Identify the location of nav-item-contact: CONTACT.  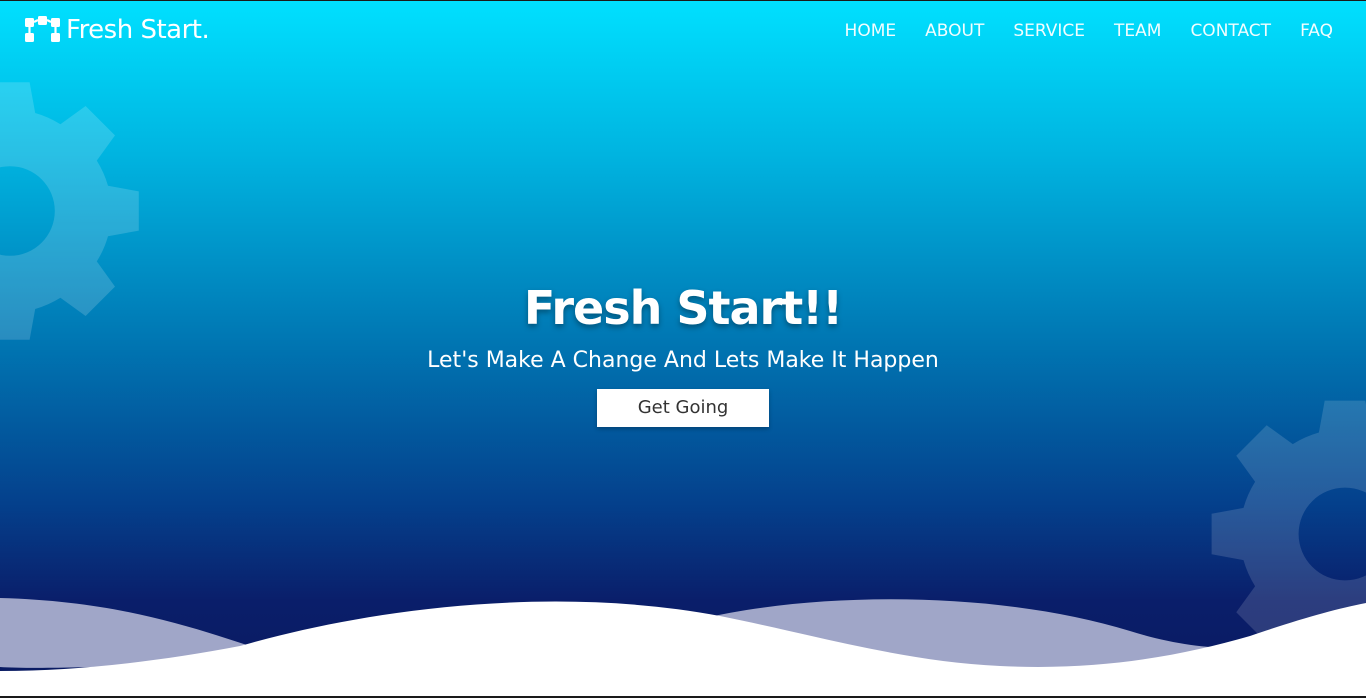
(1230, 31).